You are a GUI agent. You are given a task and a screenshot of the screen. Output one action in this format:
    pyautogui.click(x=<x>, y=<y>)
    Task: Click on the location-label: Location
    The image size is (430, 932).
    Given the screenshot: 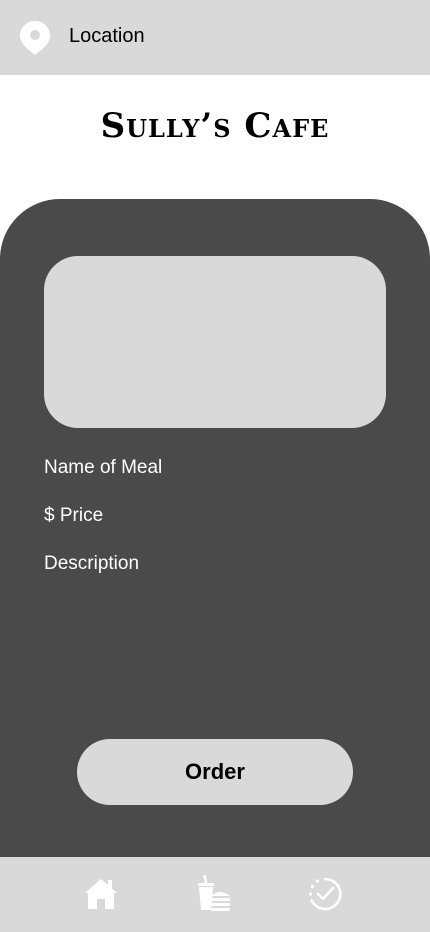 What is the action you would take?
    pyautogui.click(x=107, y=36)
    